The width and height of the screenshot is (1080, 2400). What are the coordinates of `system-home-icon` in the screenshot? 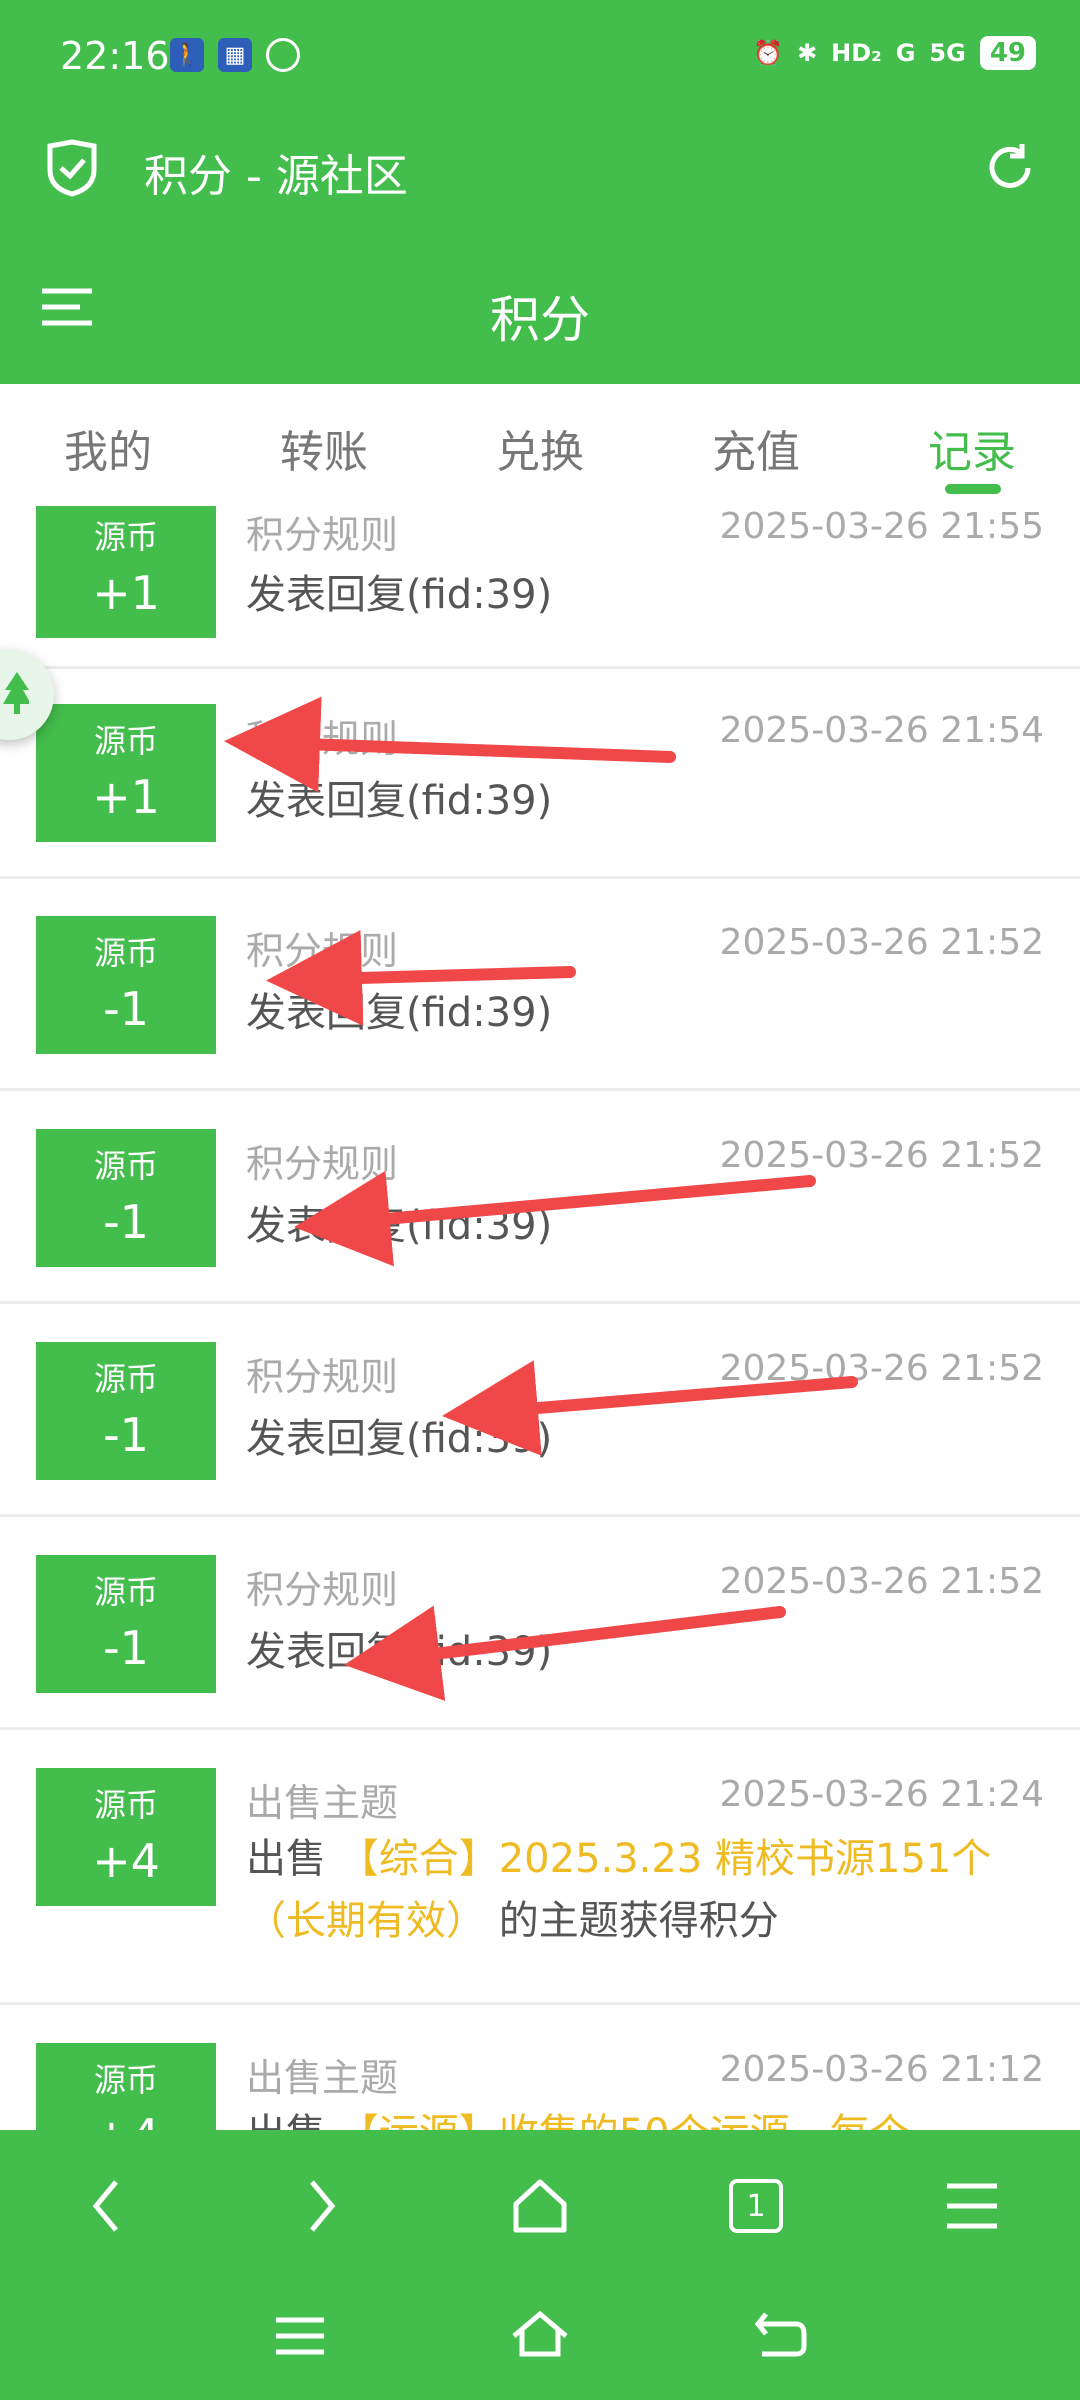 It's located at (540, 2336).